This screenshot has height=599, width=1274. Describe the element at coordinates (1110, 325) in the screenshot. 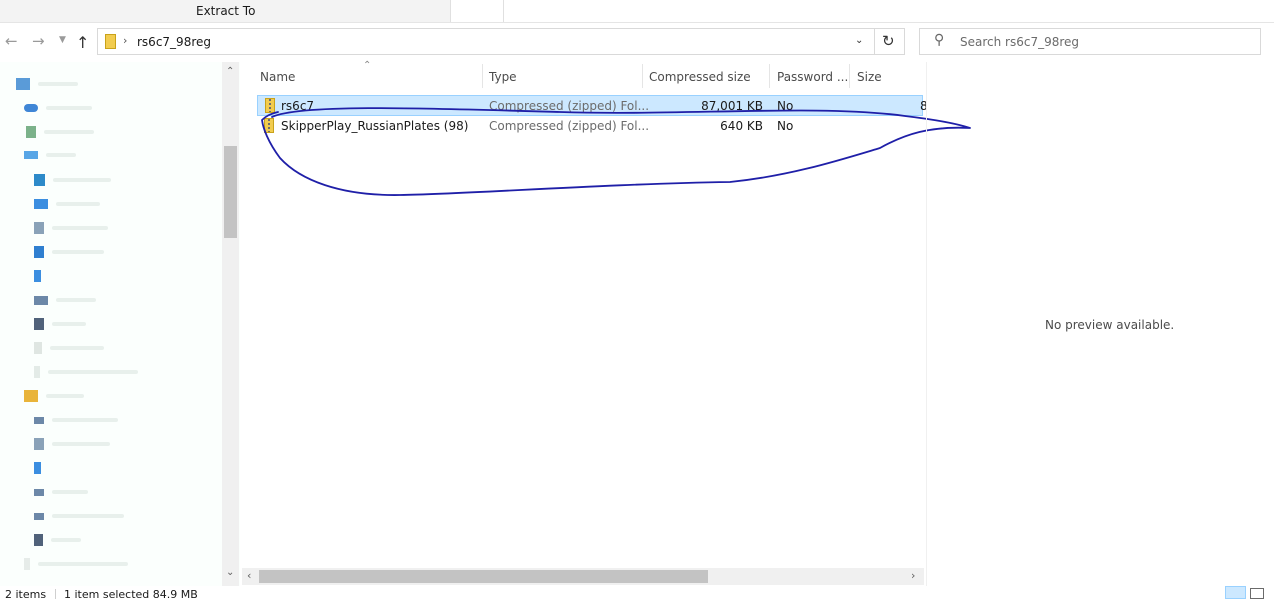

I see `no-preview-message: No preview available.` at that location.